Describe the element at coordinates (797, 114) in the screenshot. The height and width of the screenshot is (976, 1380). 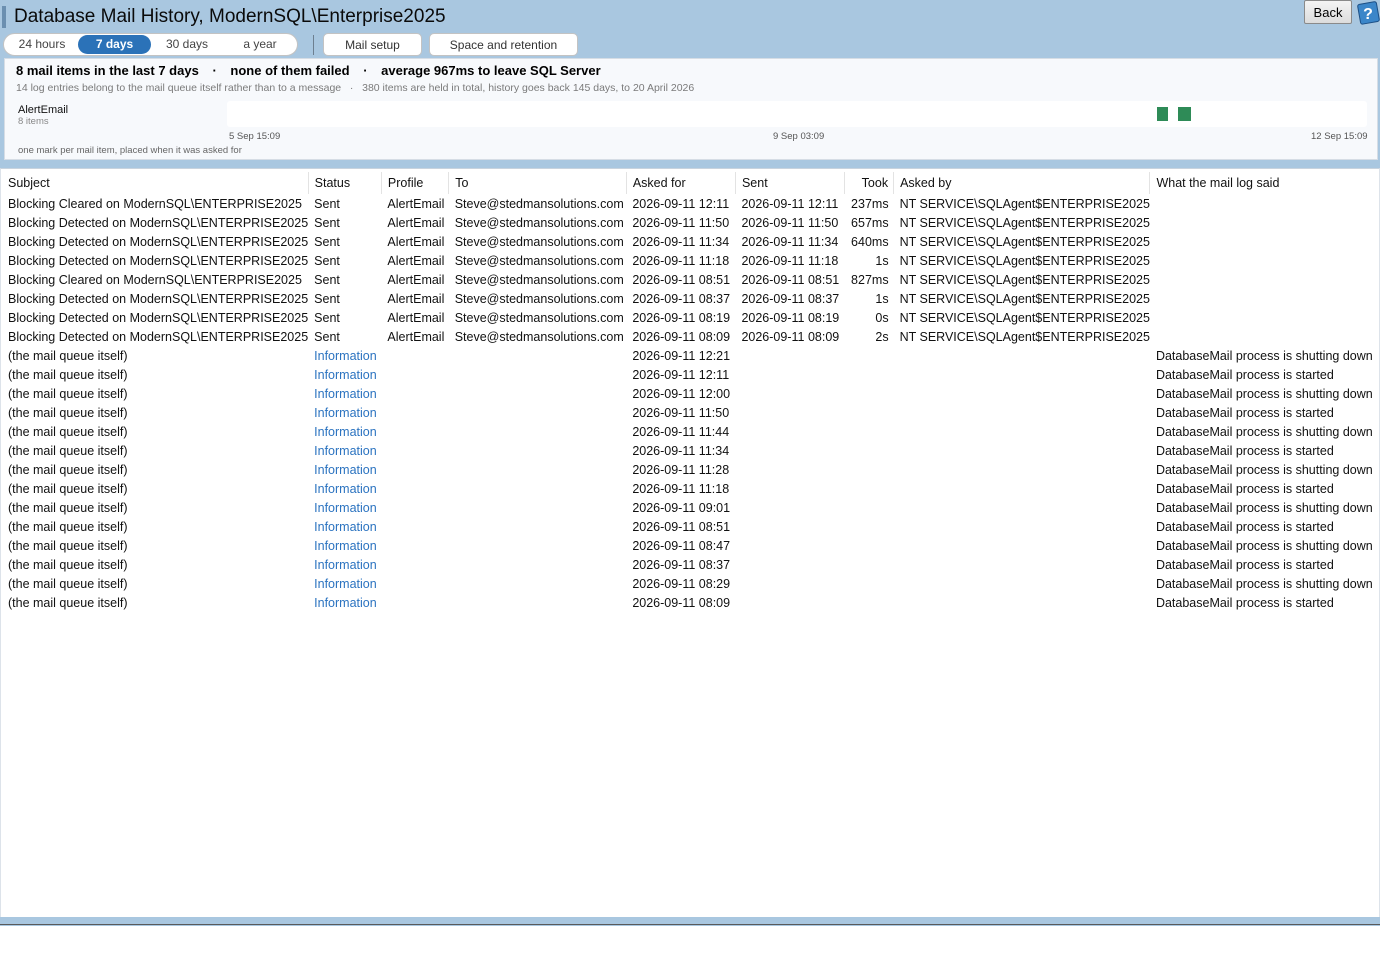
I see `timeline-track` at that location.